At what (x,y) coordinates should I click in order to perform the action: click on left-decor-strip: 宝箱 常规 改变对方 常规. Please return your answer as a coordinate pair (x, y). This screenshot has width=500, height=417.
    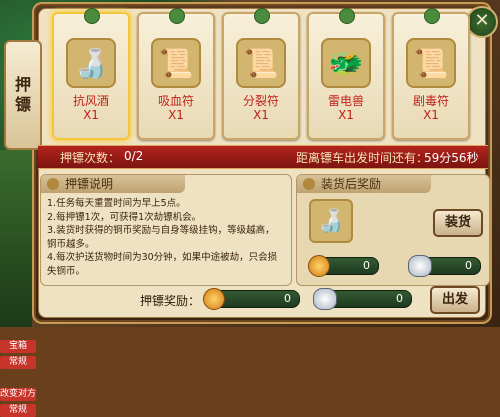
    Looking at the image, I should click on (18, 283).